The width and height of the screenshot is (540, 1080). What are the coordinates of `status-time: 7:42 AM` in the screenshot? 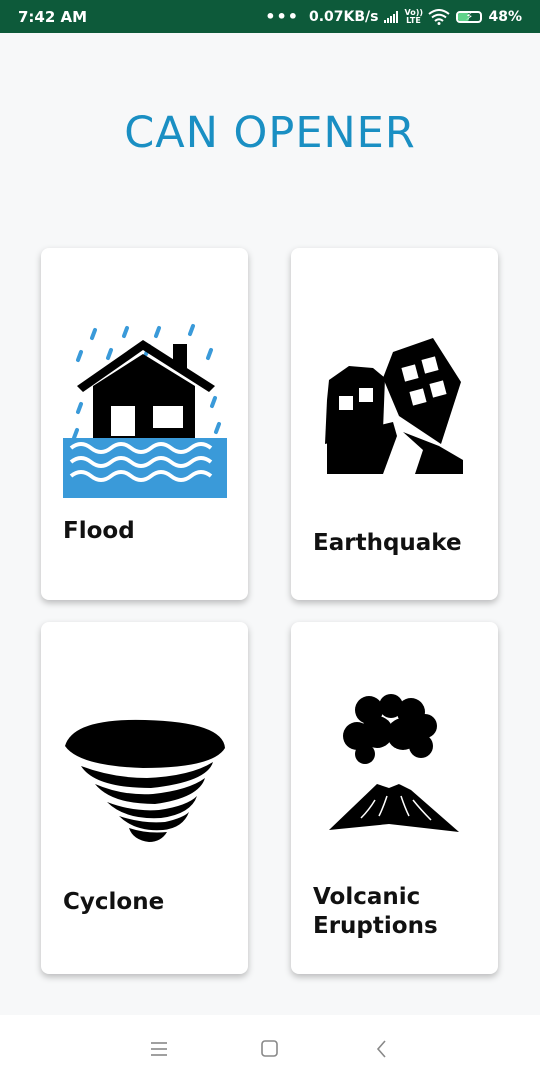 It's located at (53, 16).